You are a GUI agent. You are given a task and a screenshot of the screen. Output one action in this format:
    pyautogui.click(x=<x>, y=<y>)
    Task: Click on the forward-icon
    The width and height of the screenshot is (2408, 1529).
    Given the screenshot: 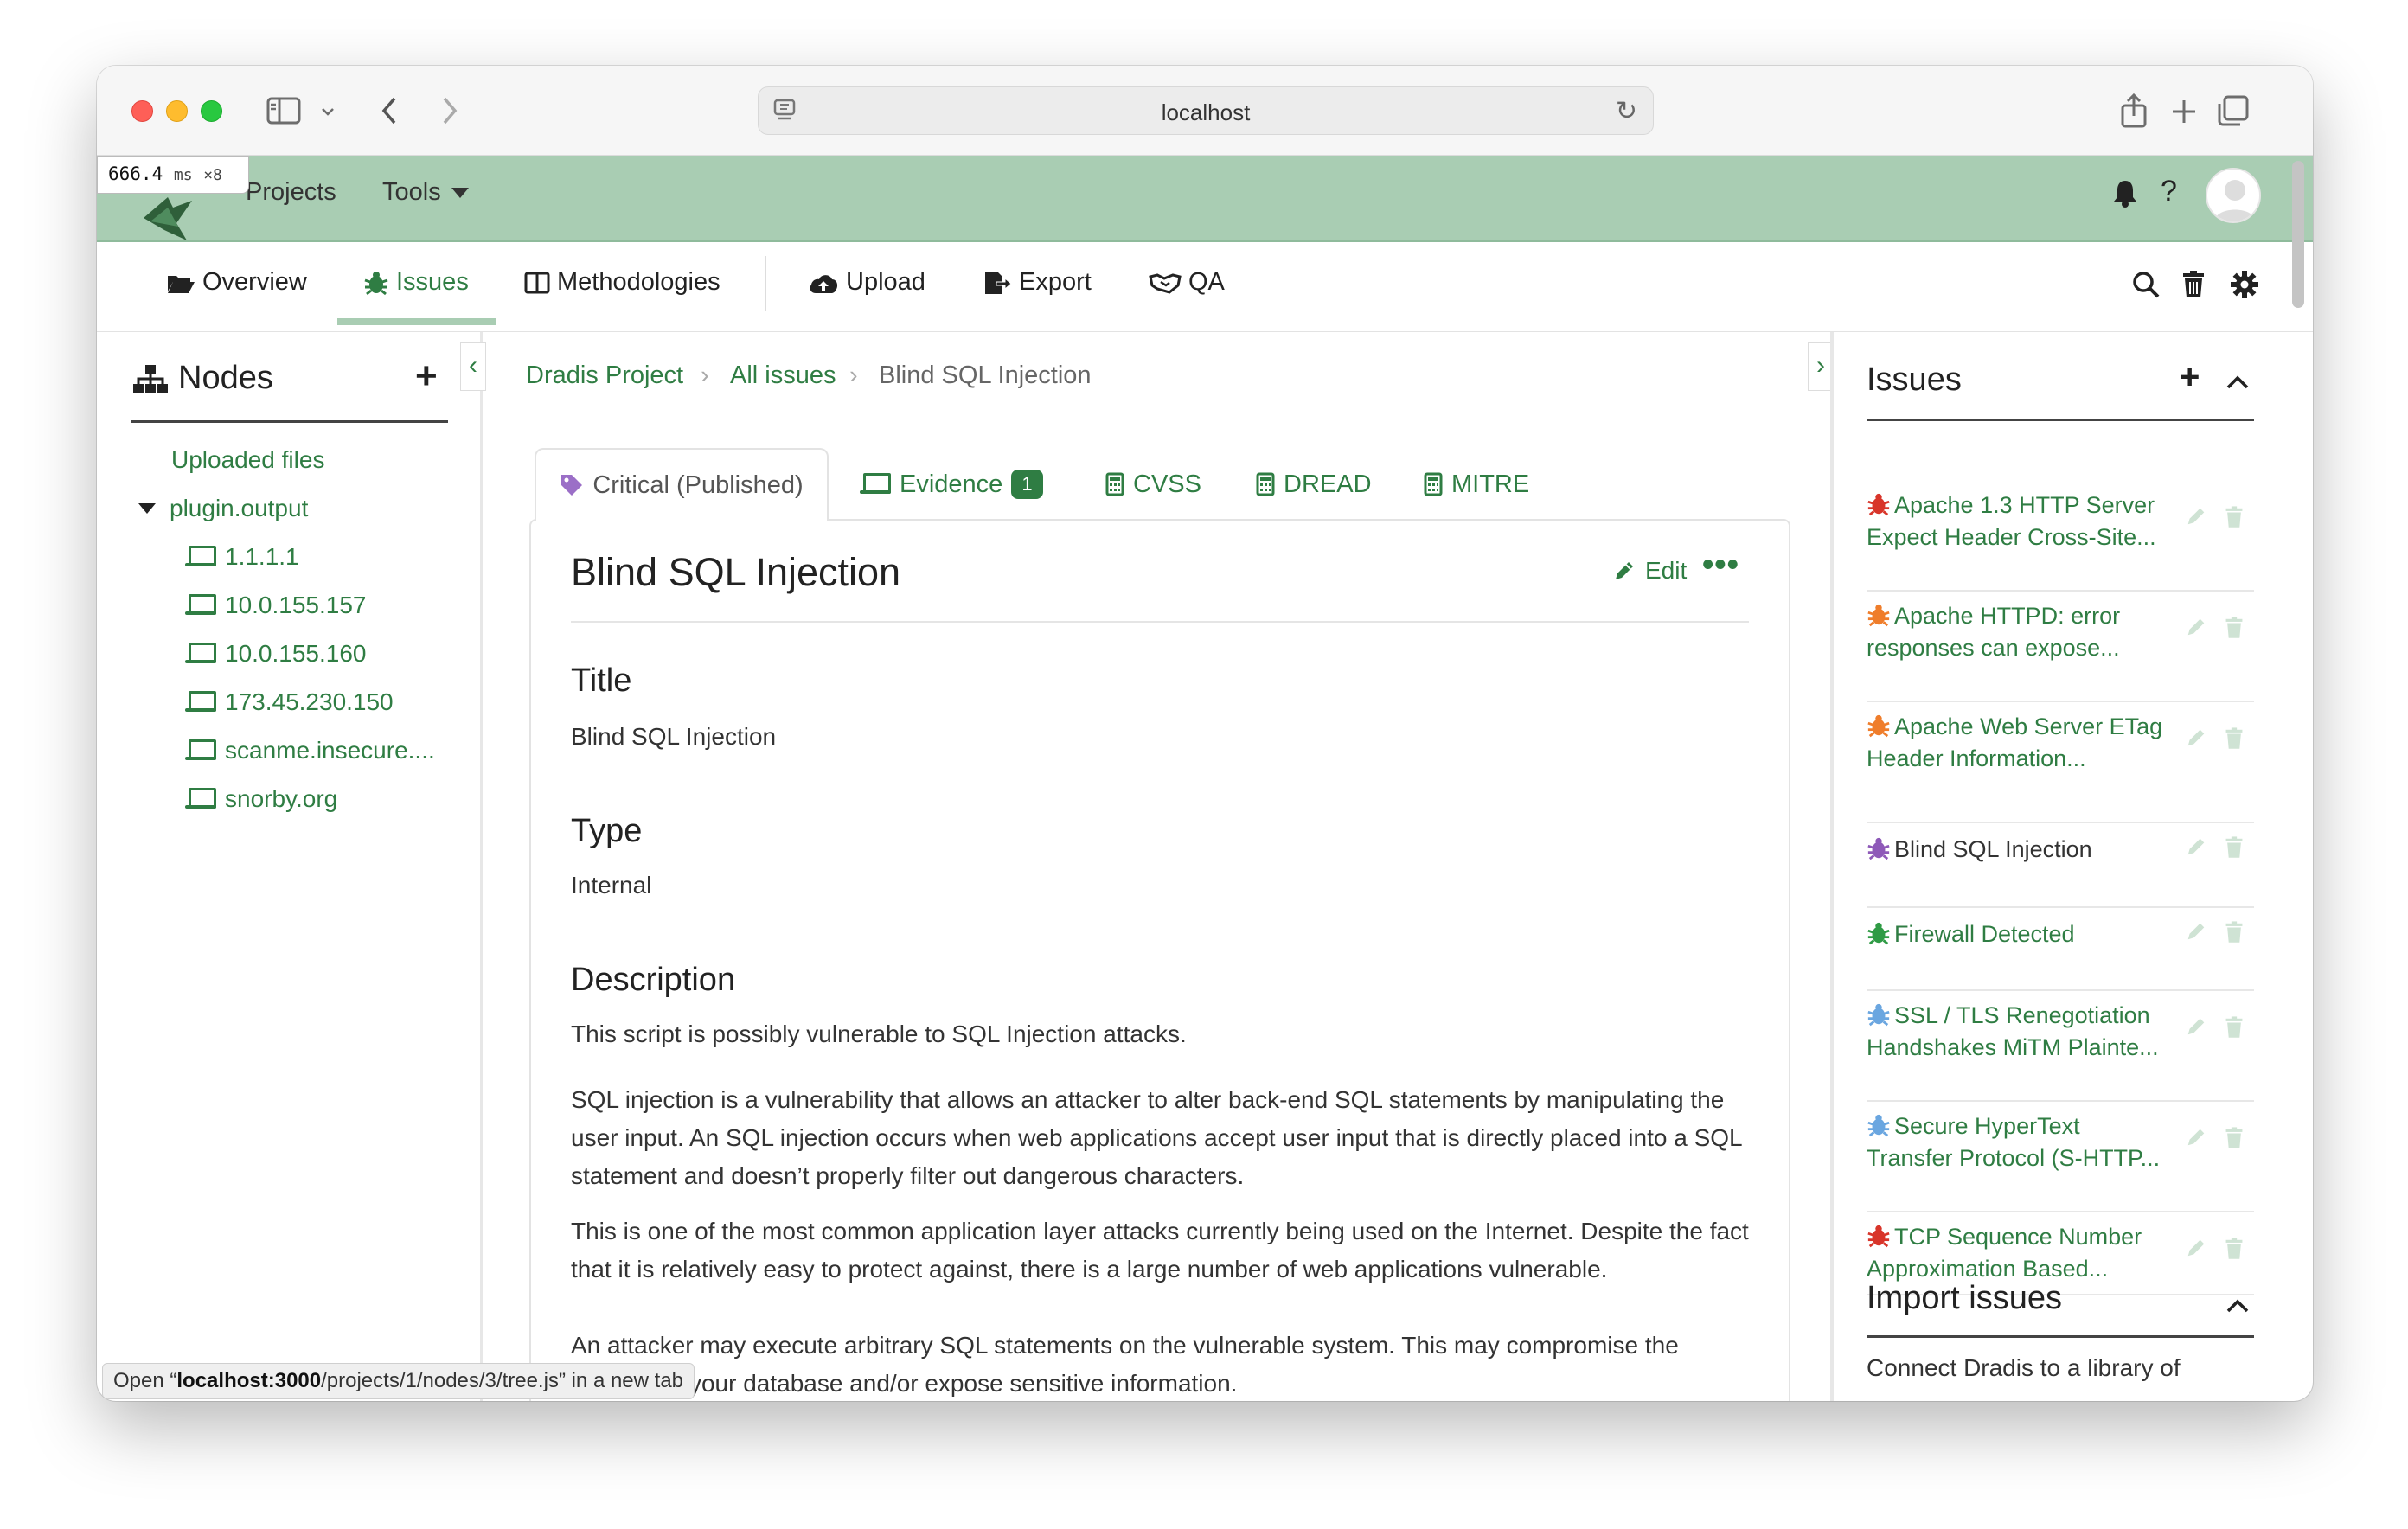 What is the action you would take?
    pyautogui.click(x=449, y=111)
    